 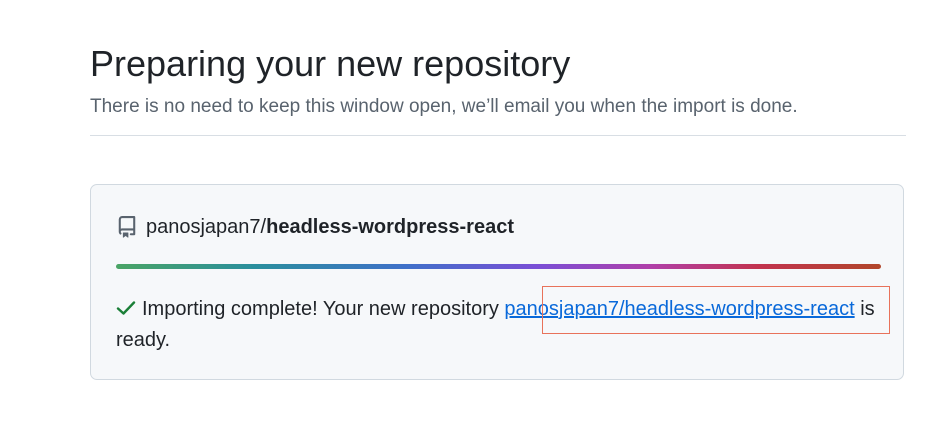 I want to click on new-repository-link: panosjapan7/headless-wordpress-react, so click(x=679, y=309).